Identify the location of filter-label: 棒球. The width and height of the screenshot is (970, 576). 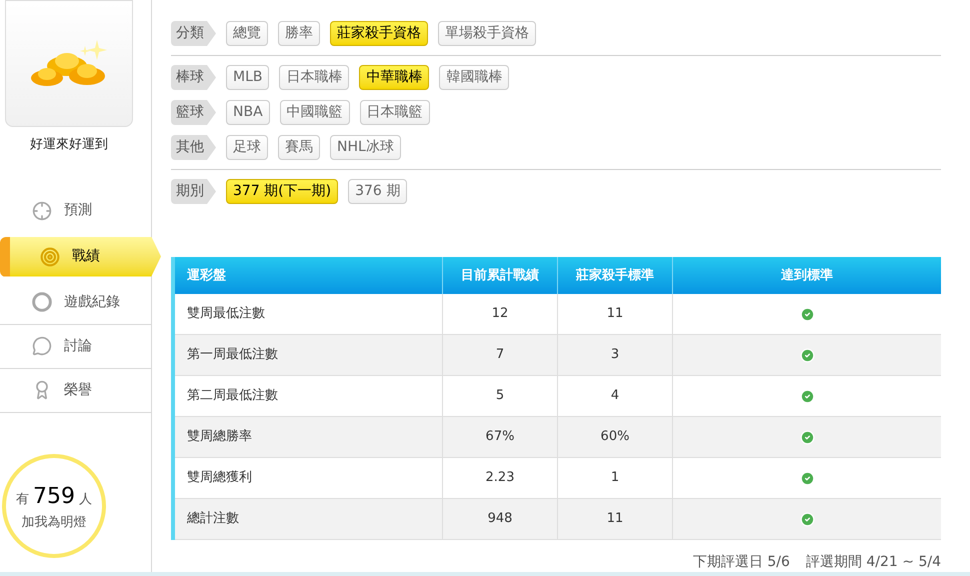
(193, 77).